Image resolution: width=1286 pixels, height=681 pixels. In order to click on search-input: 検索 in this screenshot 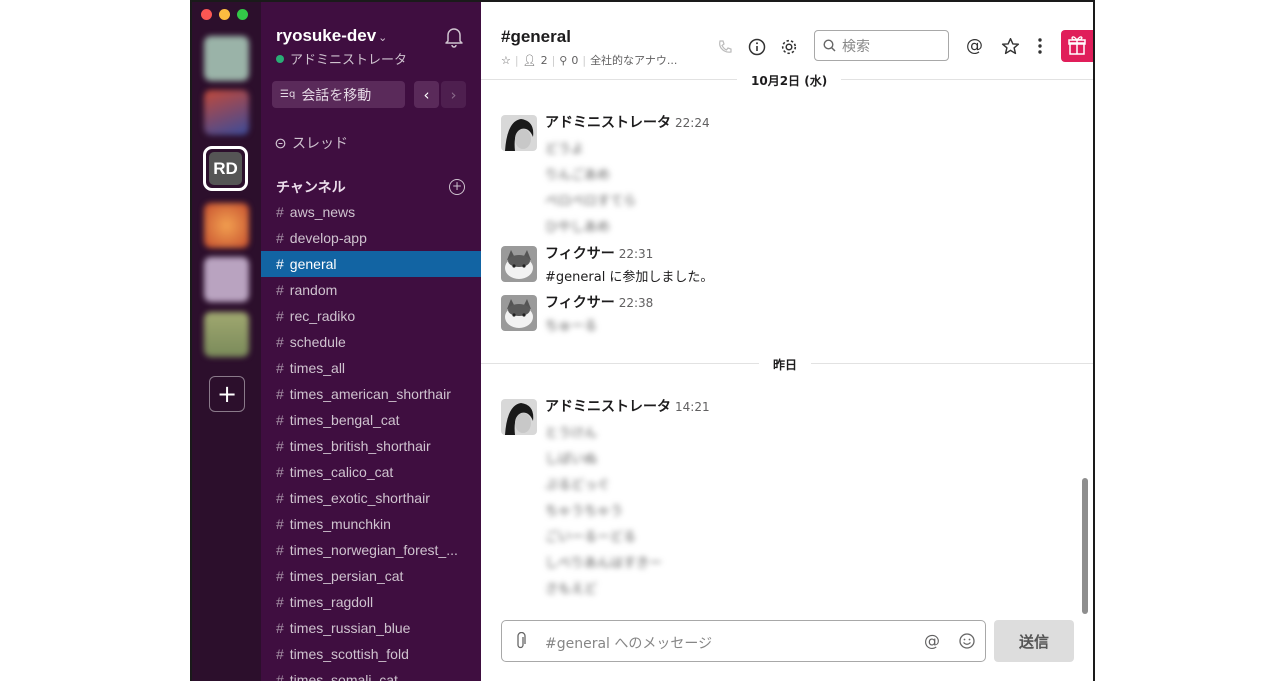, I will do `click(881, 45)`.